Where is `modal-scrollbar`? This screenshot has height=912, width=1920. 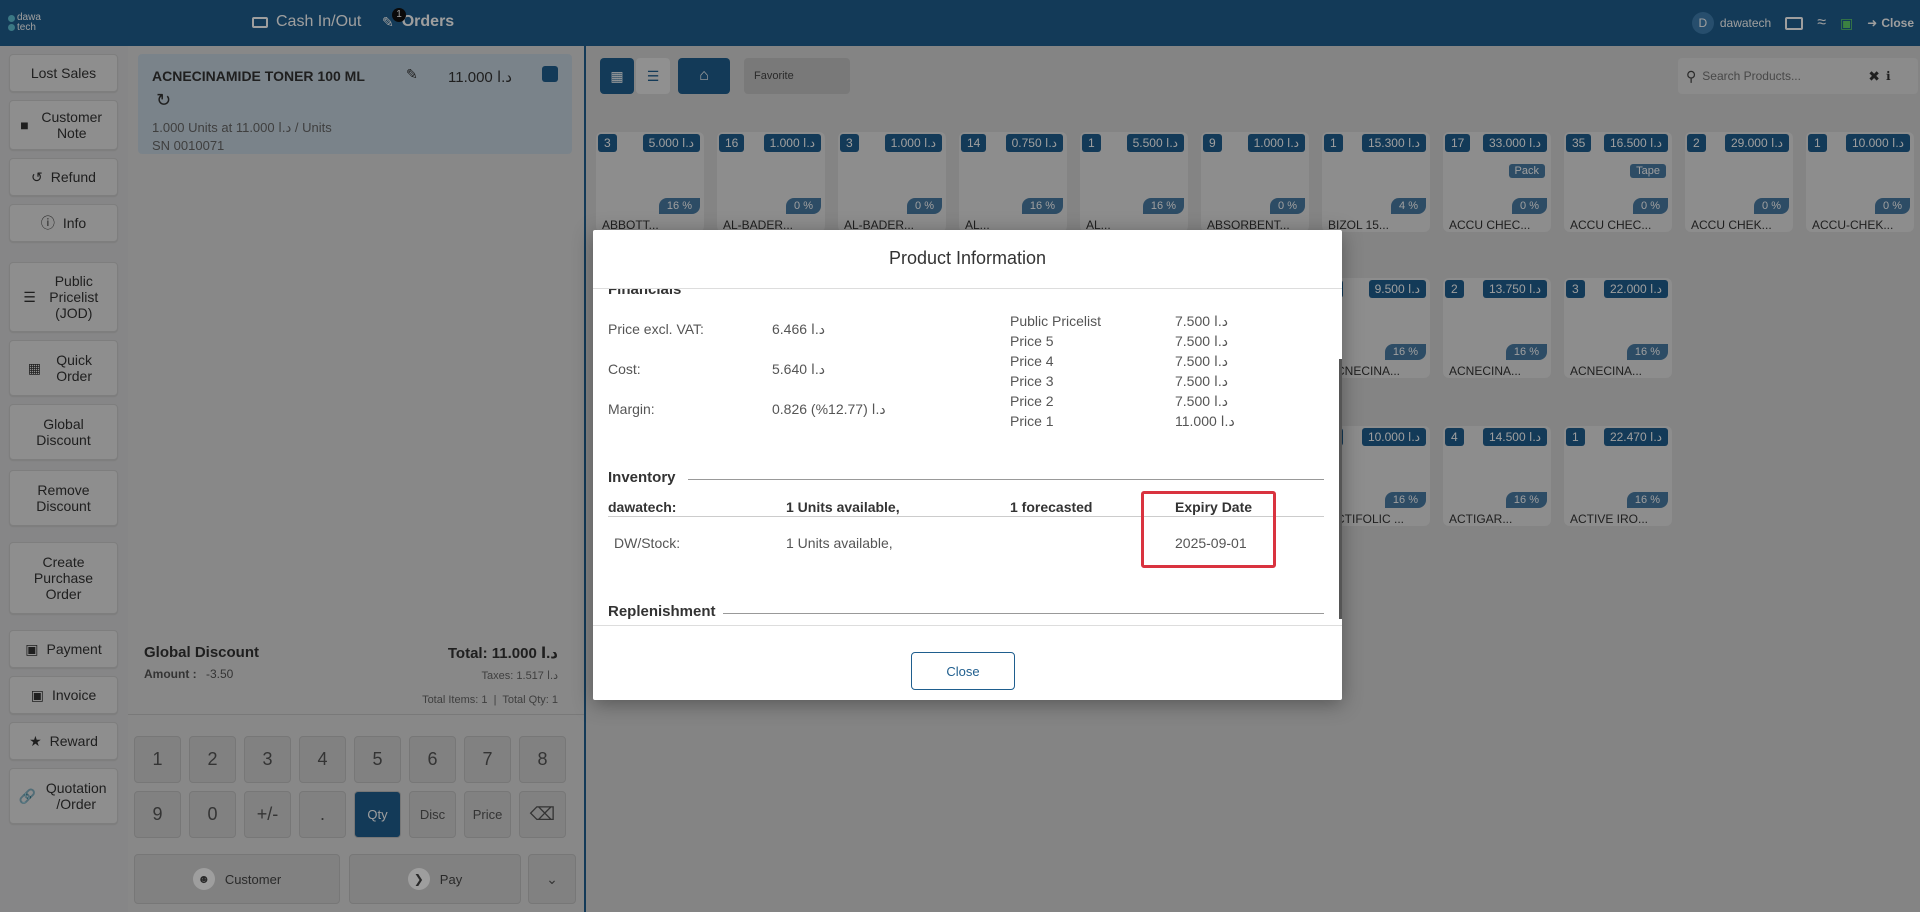
modal-scrollbar is located at coordinates (1340, 489).